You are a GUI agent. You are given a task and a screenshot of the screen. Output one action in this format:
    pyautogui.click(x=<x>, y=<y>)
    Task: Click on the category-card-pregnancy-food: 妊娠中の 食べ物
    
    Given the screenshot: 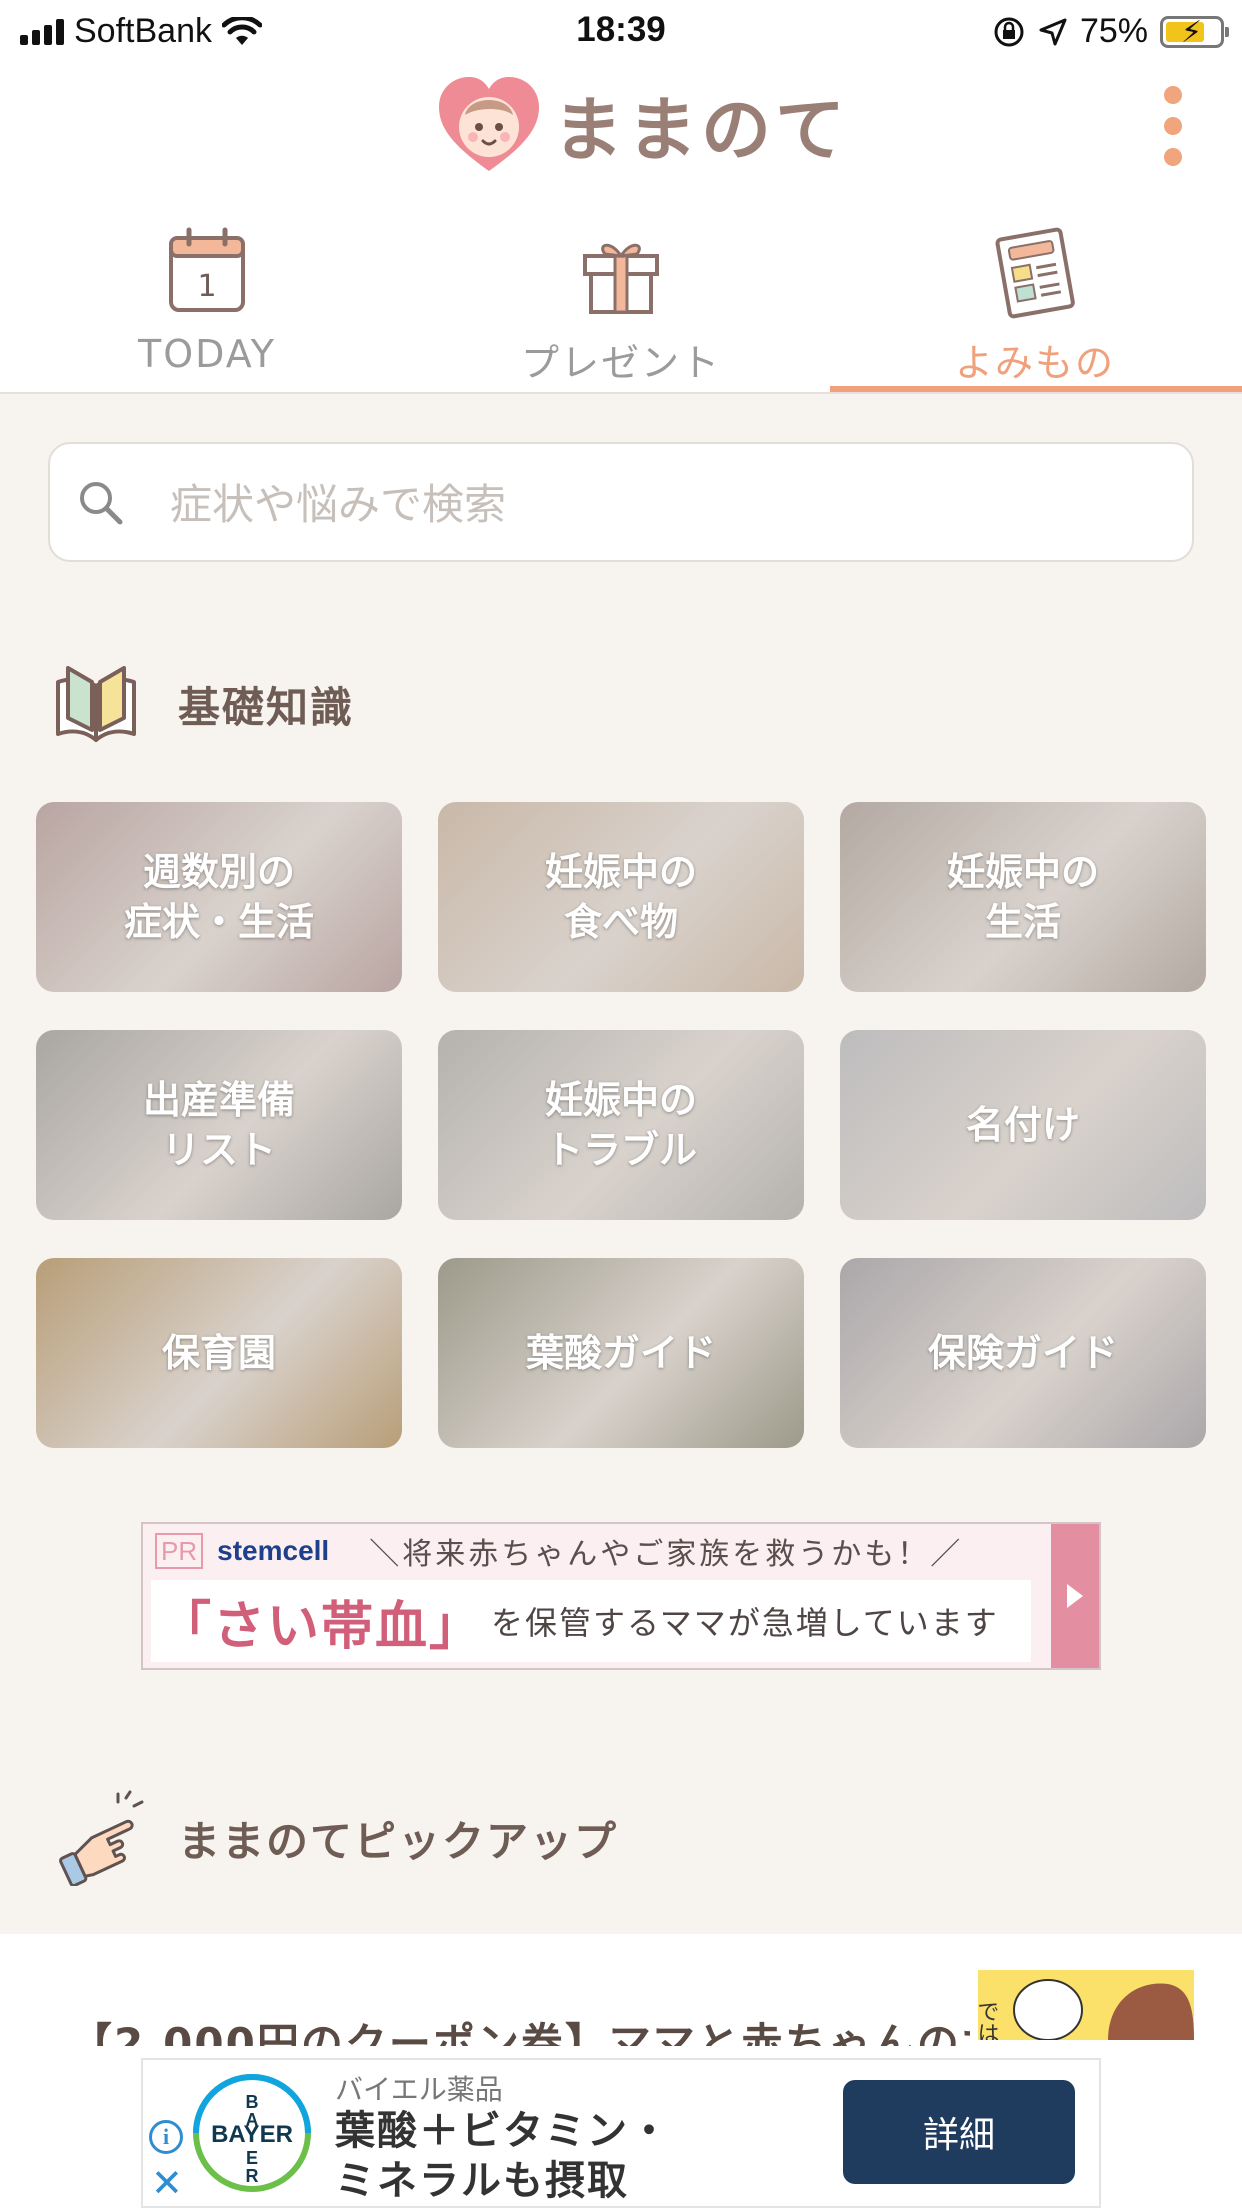 What is the action you would take?
    pyautogui.click(x=621, y=897)
    